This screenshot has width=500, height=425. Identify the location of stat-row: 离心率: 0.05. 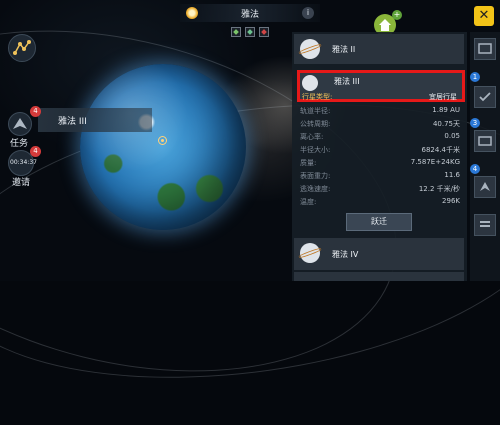
(380, 138).